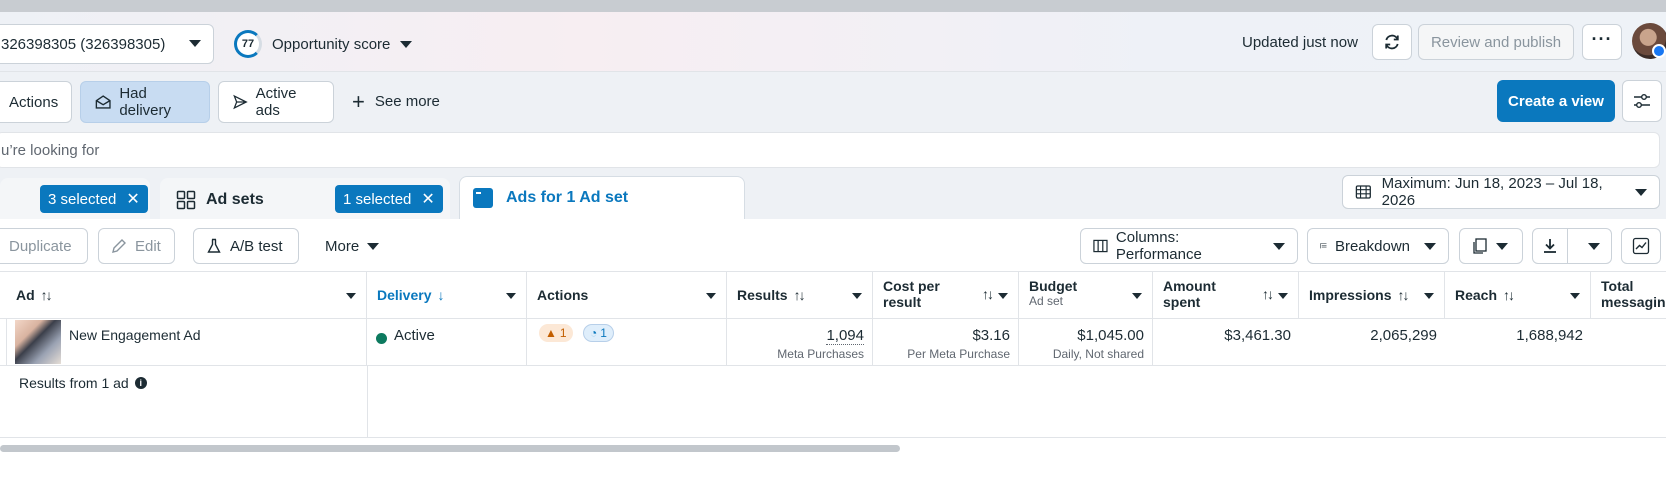  What do you see at coordinates (389, 199) in the screenshot?
I see `adsets-selected-badge: 1 selected ✕` at bounding box center [389, 199].